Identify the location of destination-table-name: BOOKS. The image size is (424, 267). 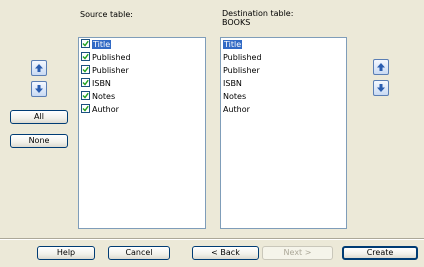
(236, 22).